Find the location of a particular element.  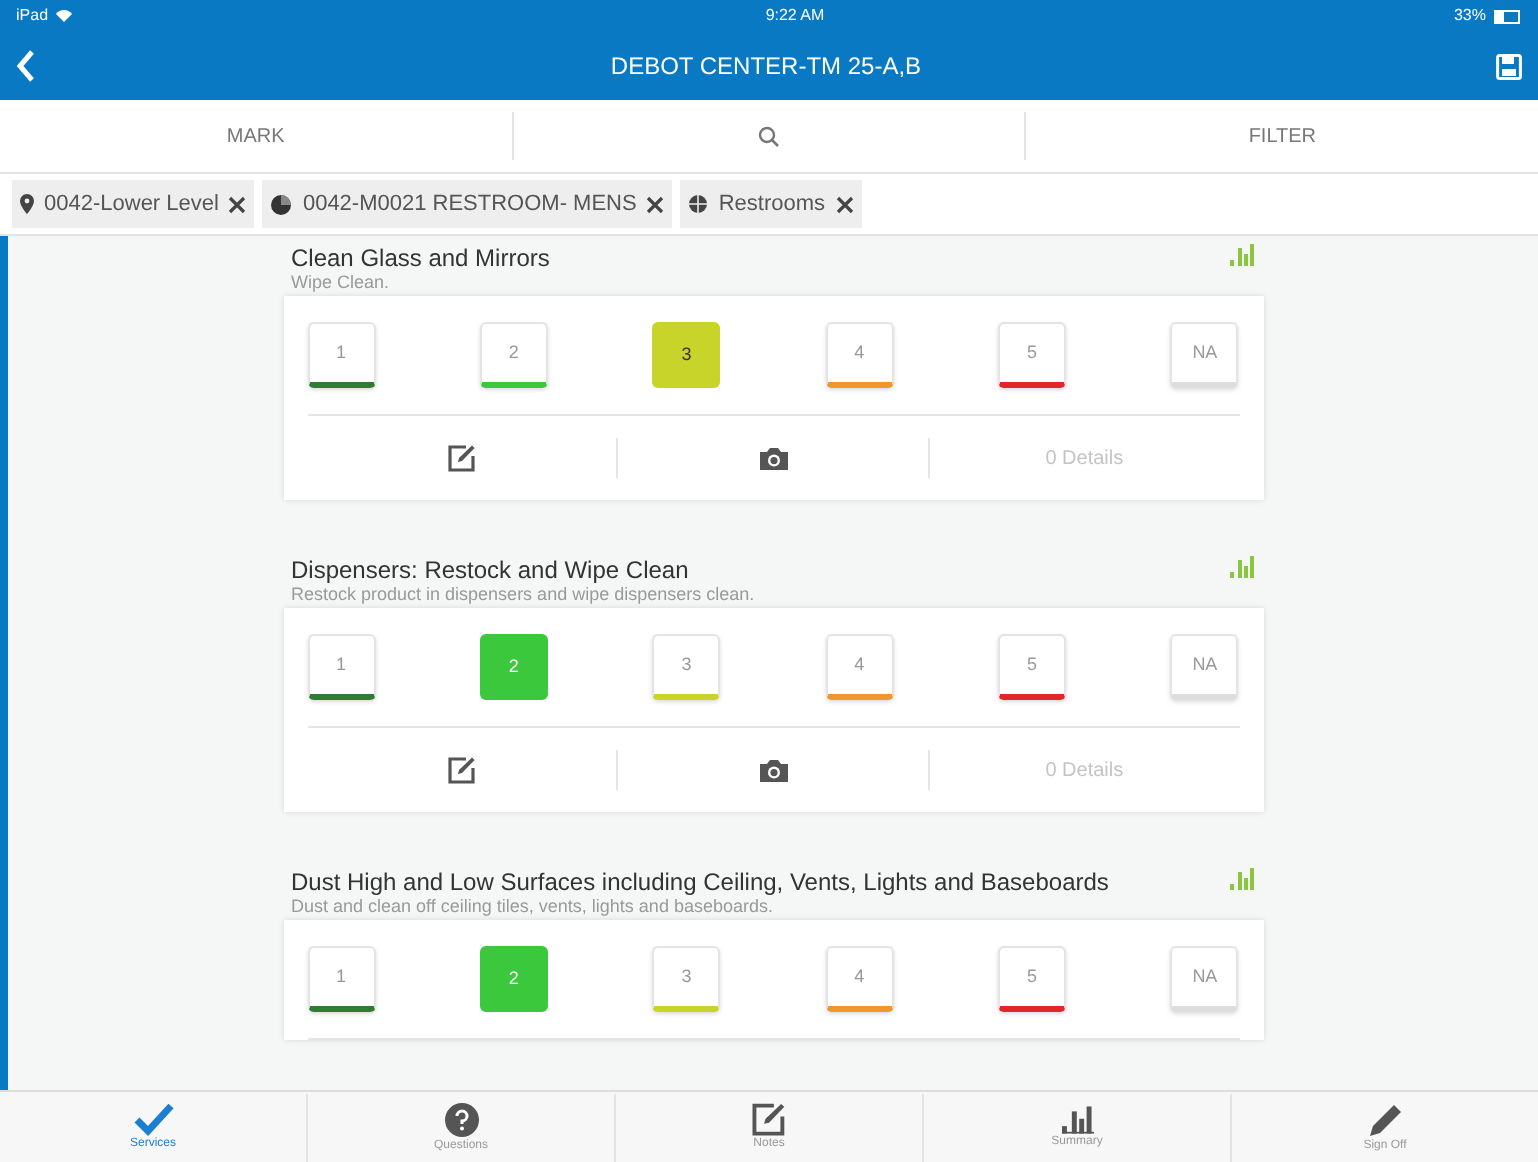

pin-icon is located at coordinates (27, 204).